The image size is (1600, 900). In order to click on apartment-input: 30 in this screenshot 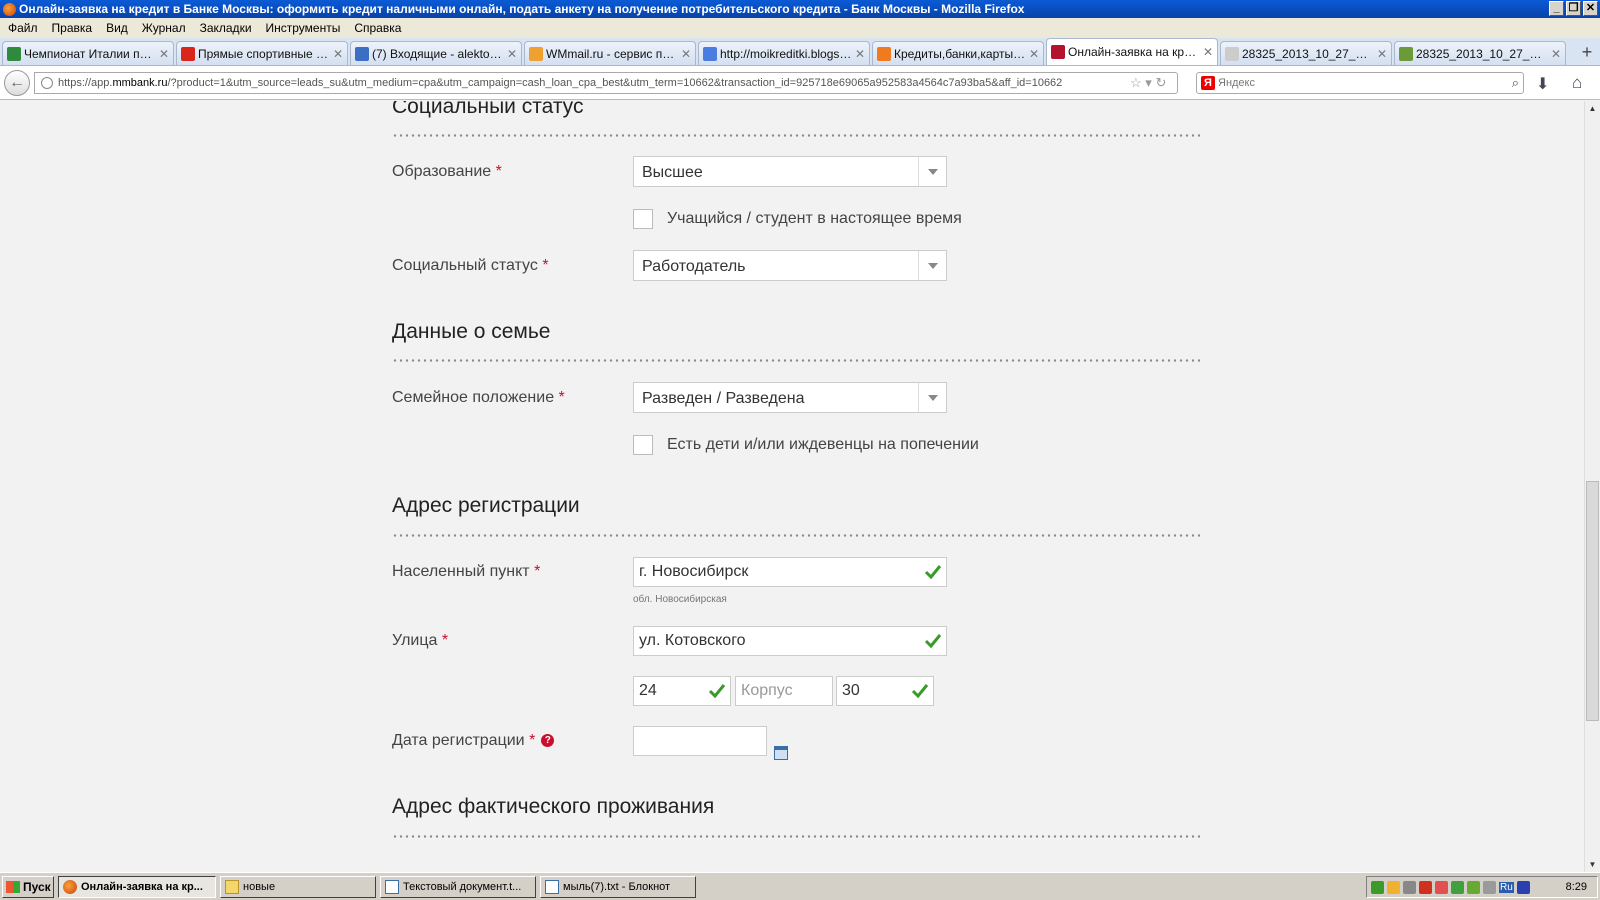, I will do `click(885, 691)`.